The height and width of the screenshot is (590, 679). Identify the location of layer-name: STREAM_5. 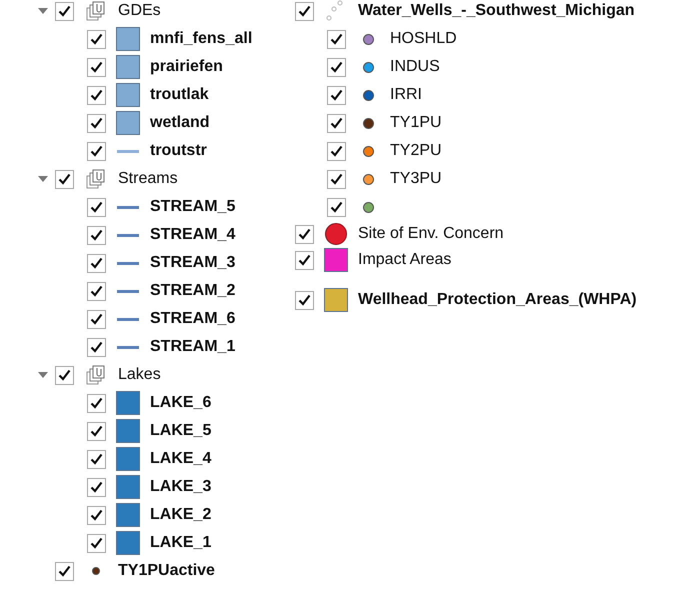
(193, 207).